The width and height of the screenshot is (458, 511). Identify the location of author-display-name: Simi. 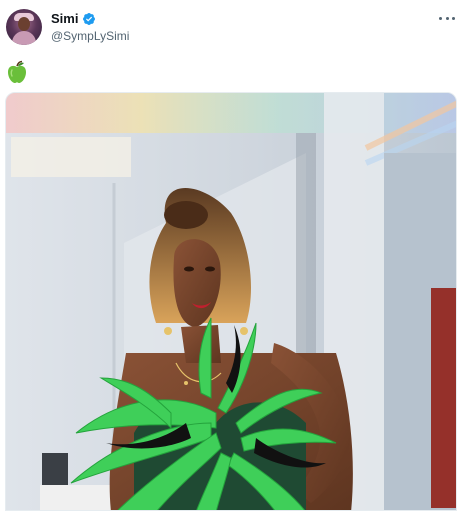
(64, 19).